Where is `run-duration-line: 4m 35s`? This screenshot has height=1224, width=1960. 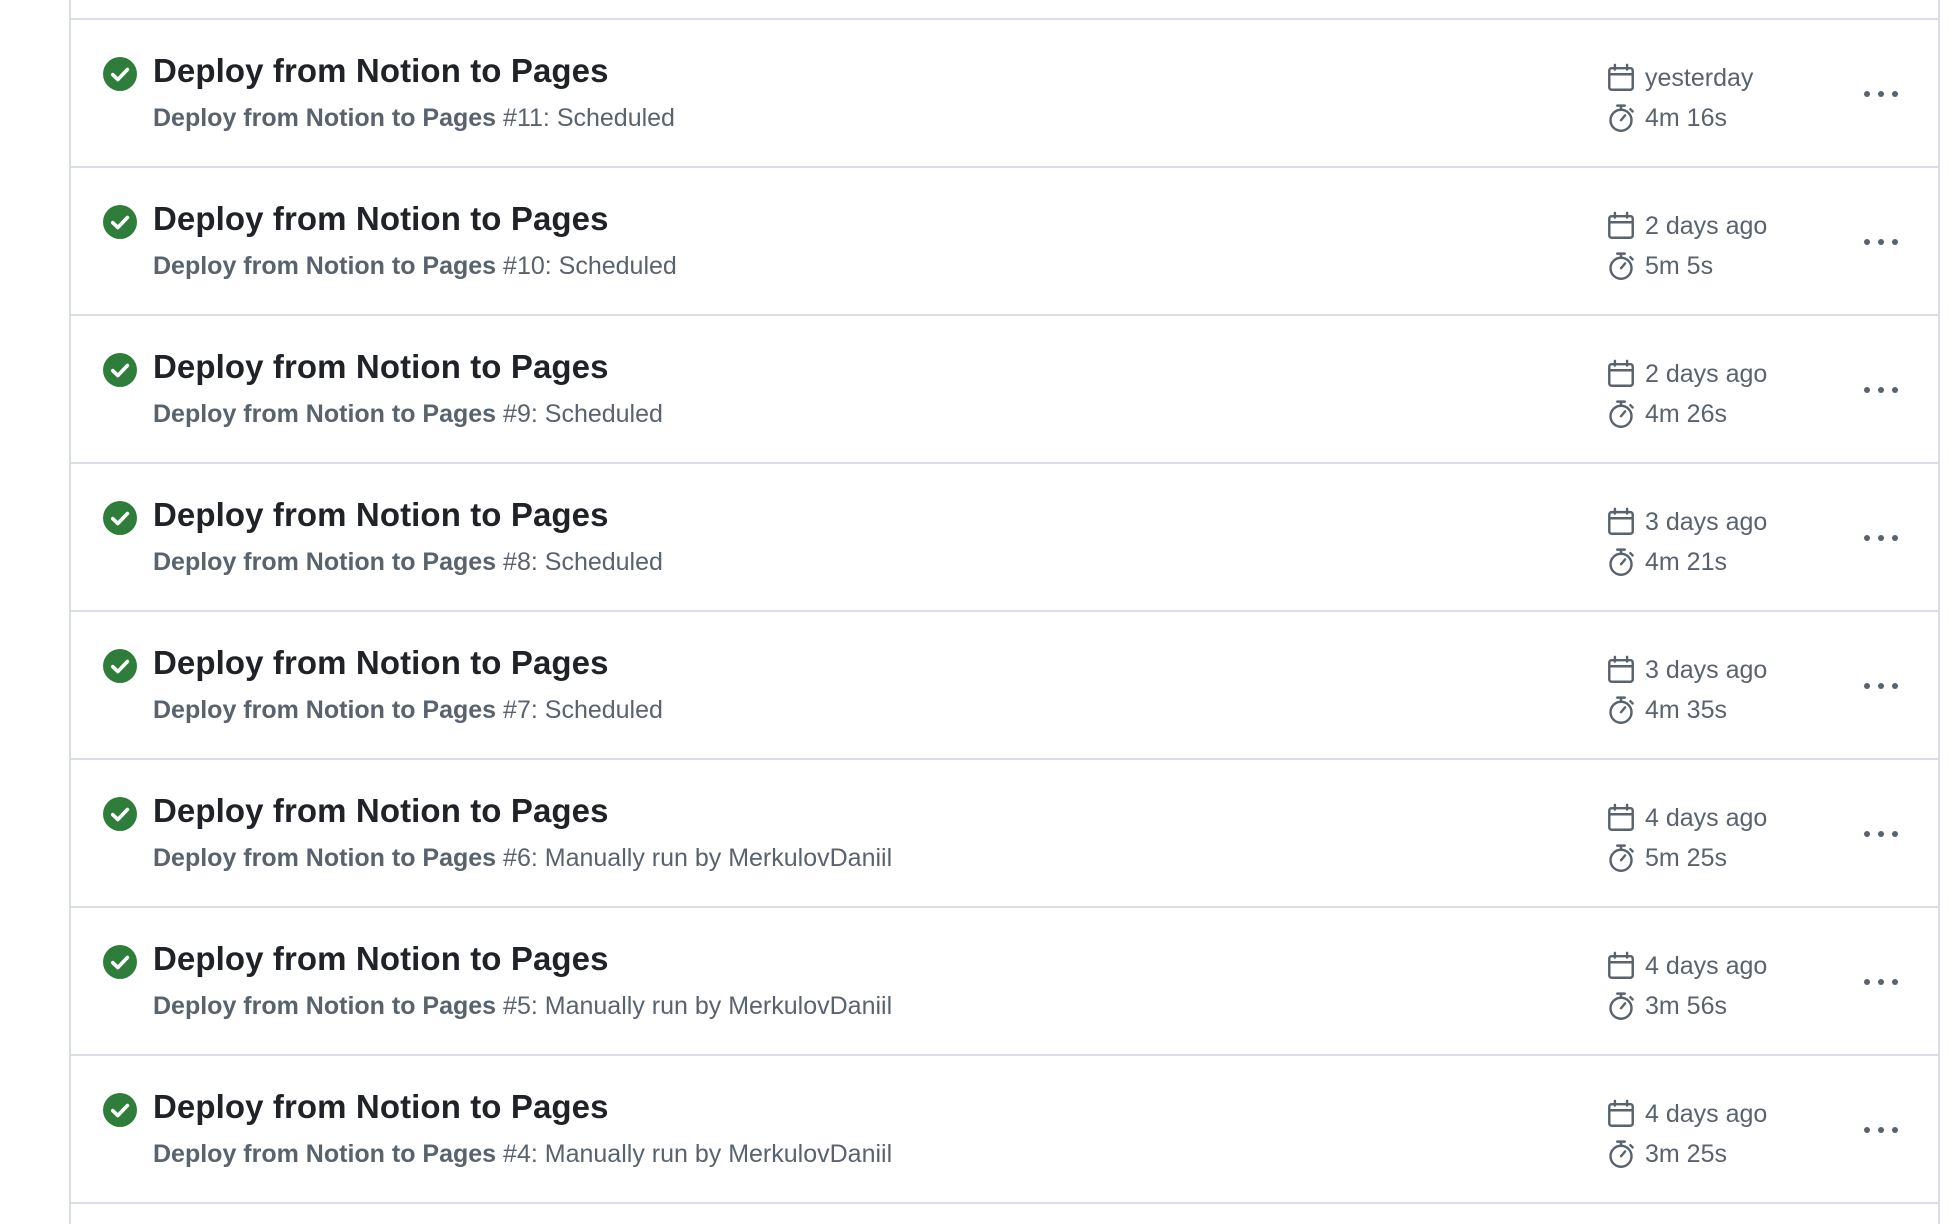 run-duration-line: 4m 35s is located at coordinates (1686, 710).